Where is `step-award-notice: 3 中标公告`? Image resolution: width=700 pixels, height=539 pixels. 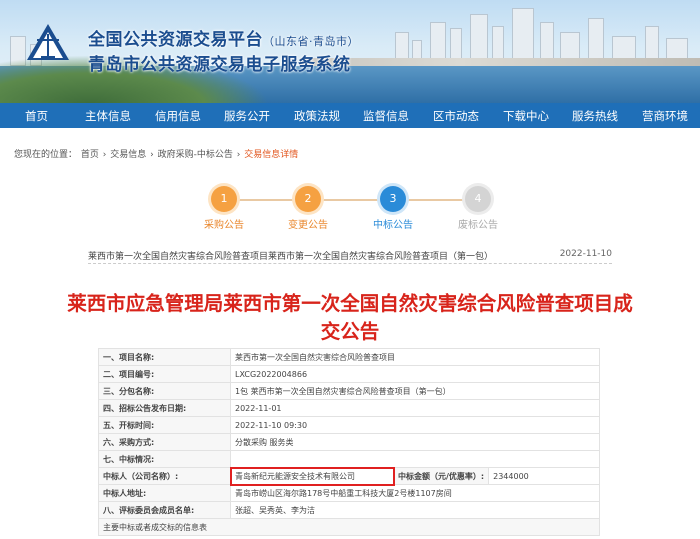
step-award-notice: 3 中标公告 is located at coordinates (393, 208).